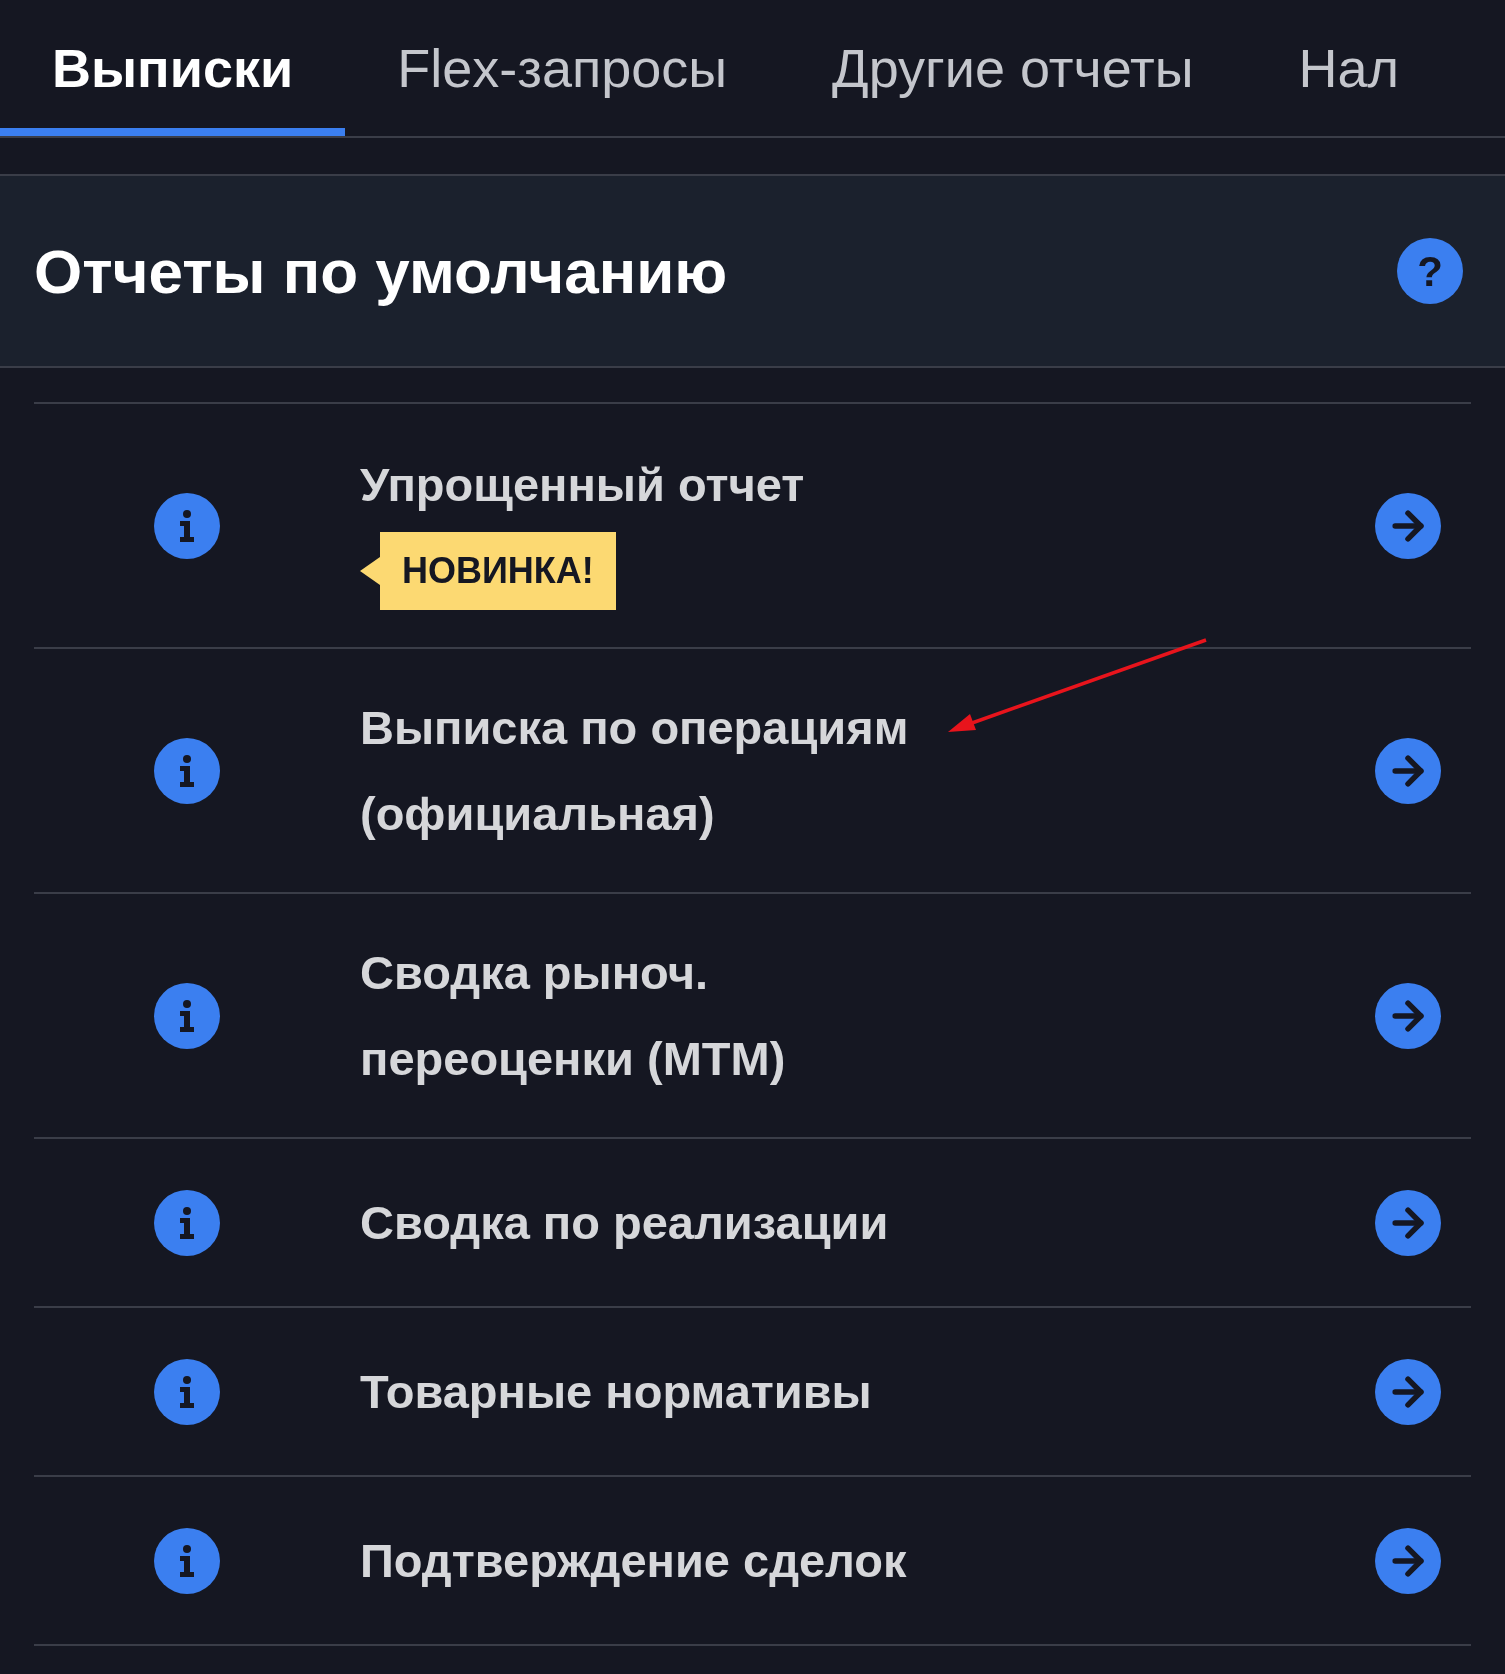 This screenshot has height=1674, width=1505. I want to click on new-badge: НОВИНКА!, so click(498, 570).